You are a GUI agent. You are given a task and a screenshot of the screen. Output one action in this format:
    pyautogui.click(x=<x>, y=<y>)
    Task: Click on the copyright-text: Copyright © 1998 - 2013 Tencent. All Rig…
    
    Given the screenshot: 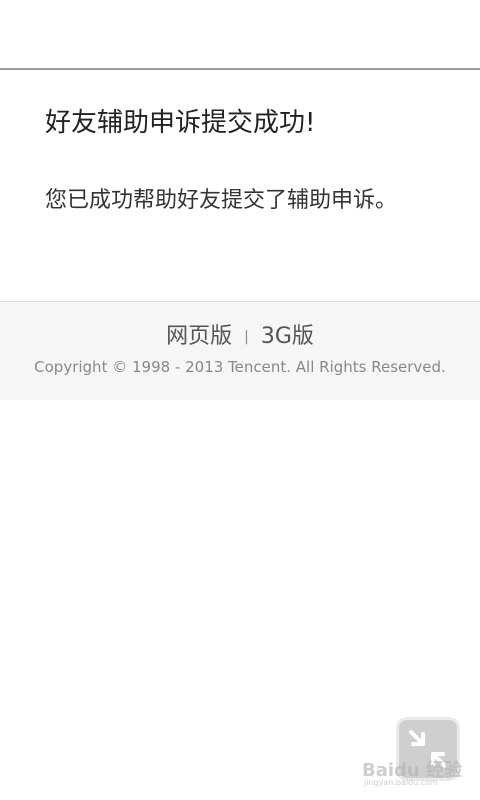 What is the action you would take?
    pyautogui.click(x=240, y=367)
    